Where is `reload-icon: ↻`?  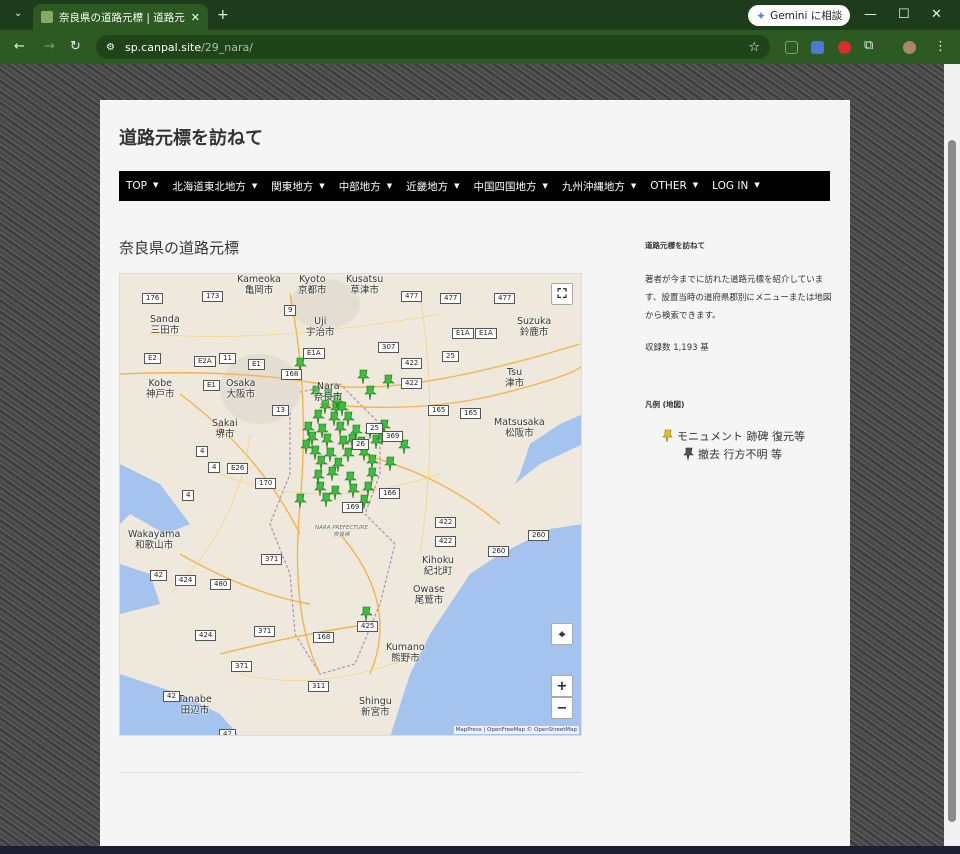 reload-icon: ↻ is located at coordinates (75, 46).